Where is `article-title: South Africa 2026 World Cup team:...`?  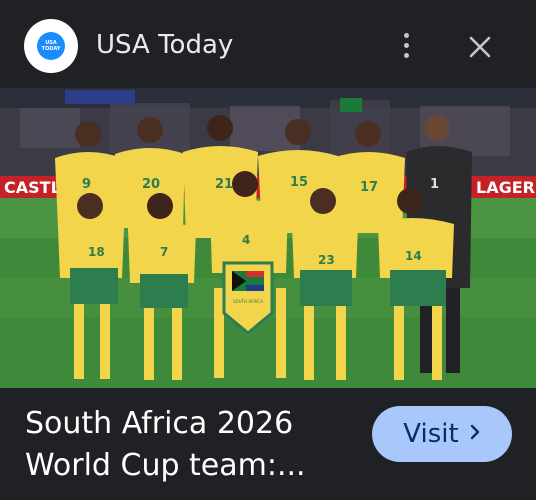
article-title: South Africa 2026 World Cup team:... is located at coordinates (190, 445).